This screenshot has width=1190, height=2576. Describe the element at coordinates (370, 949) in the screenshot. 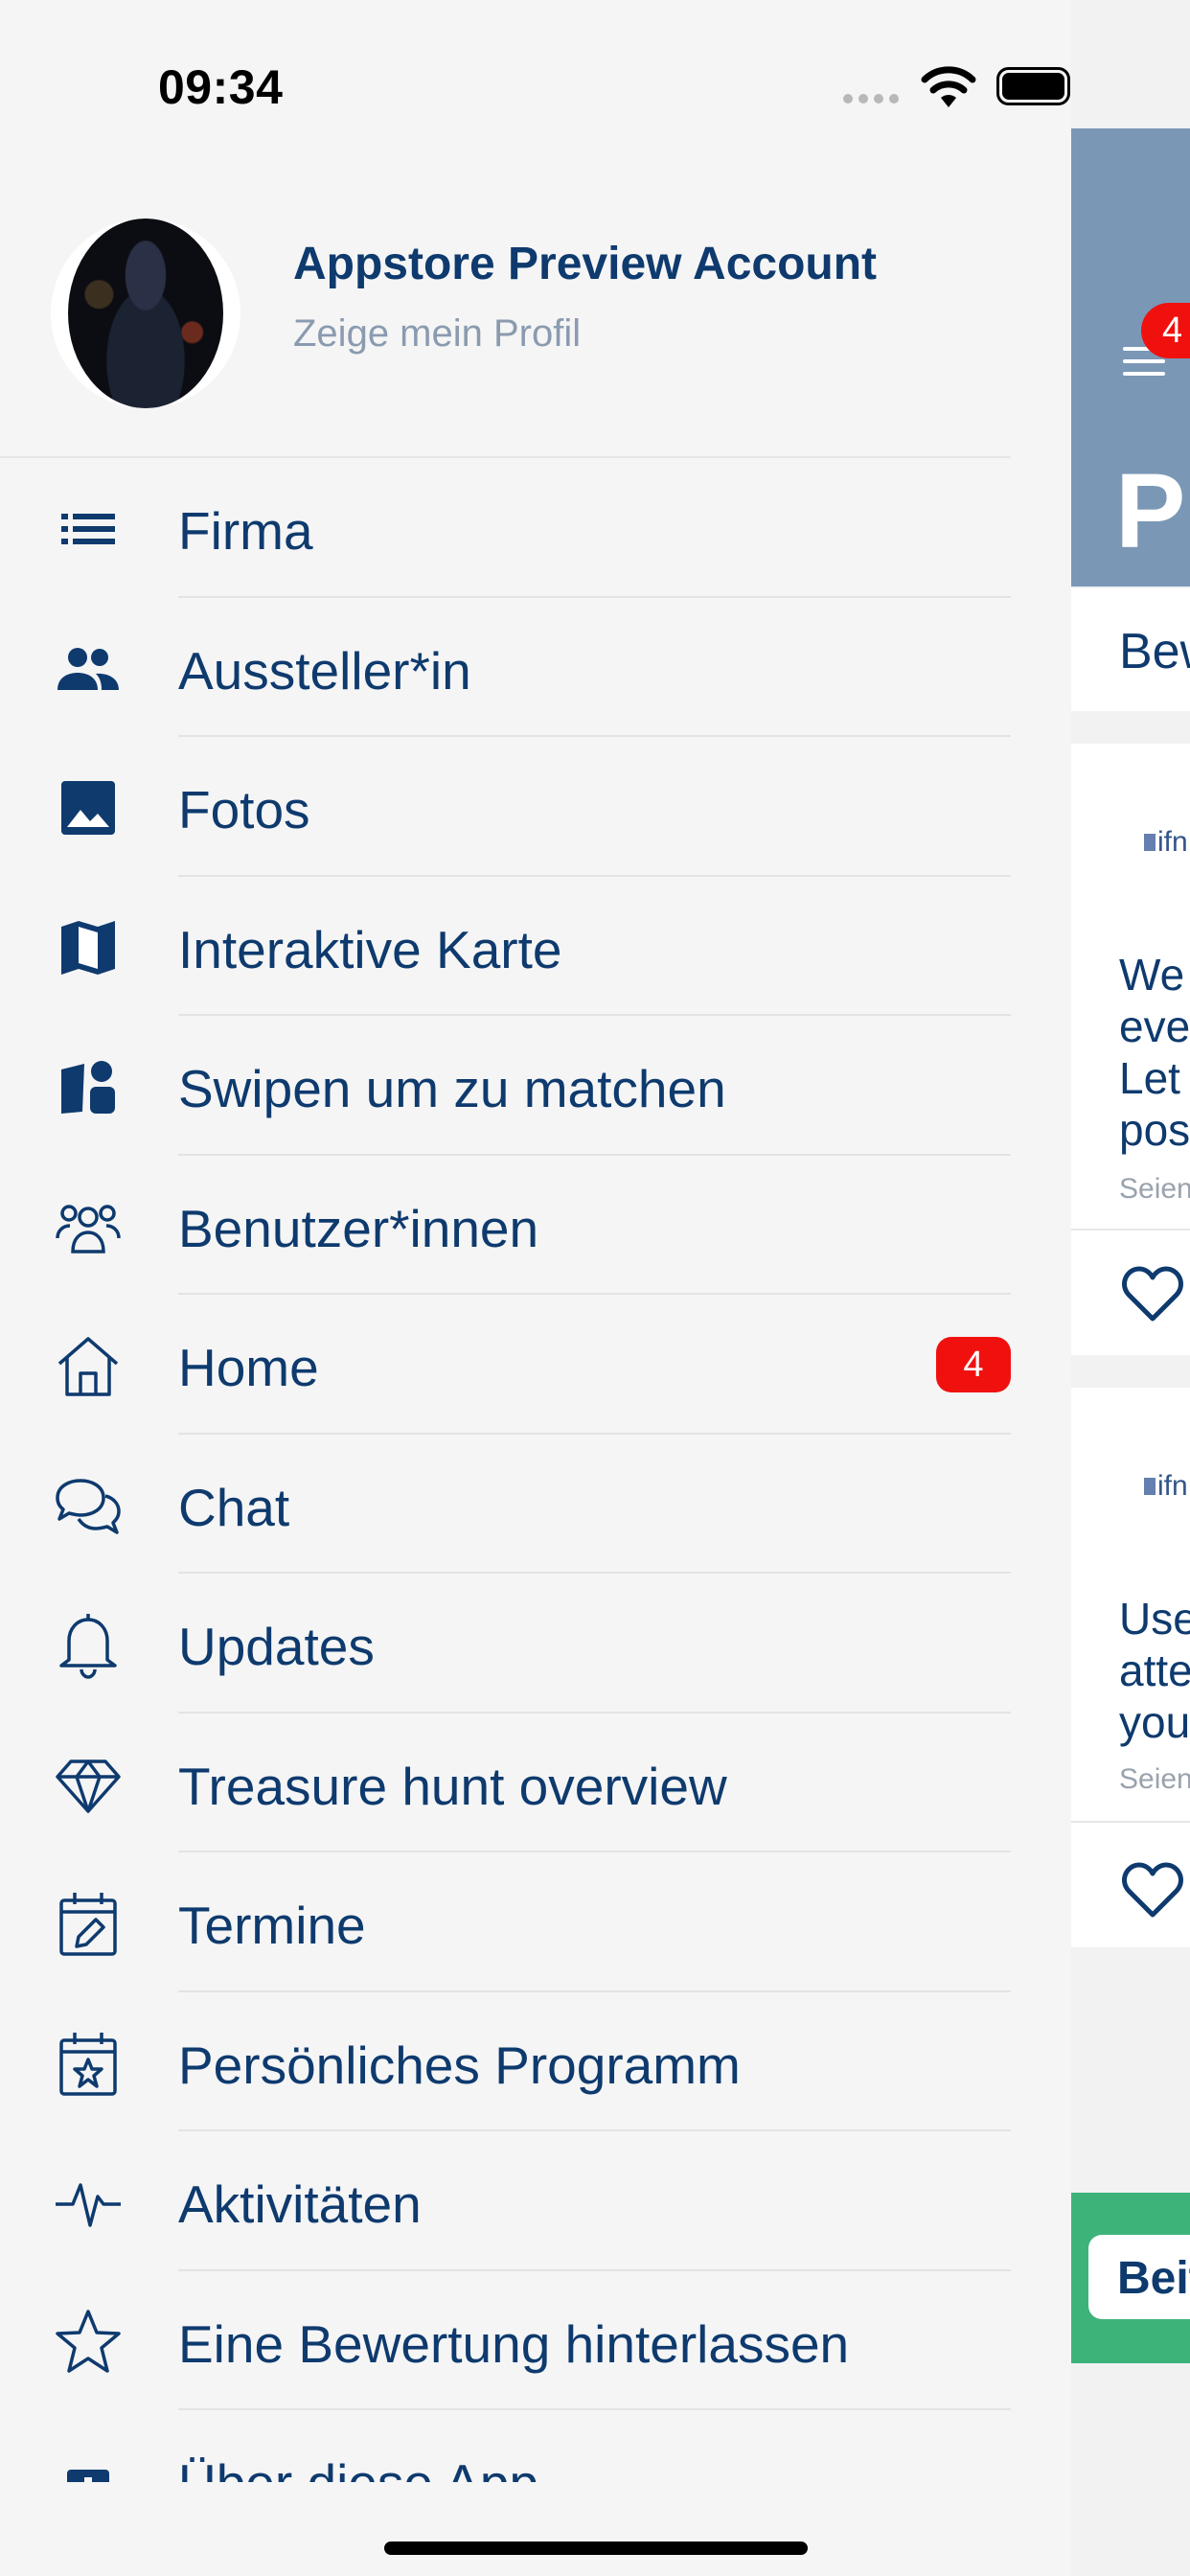

I see `menu-item-label: Interaktive Karte` at that location.